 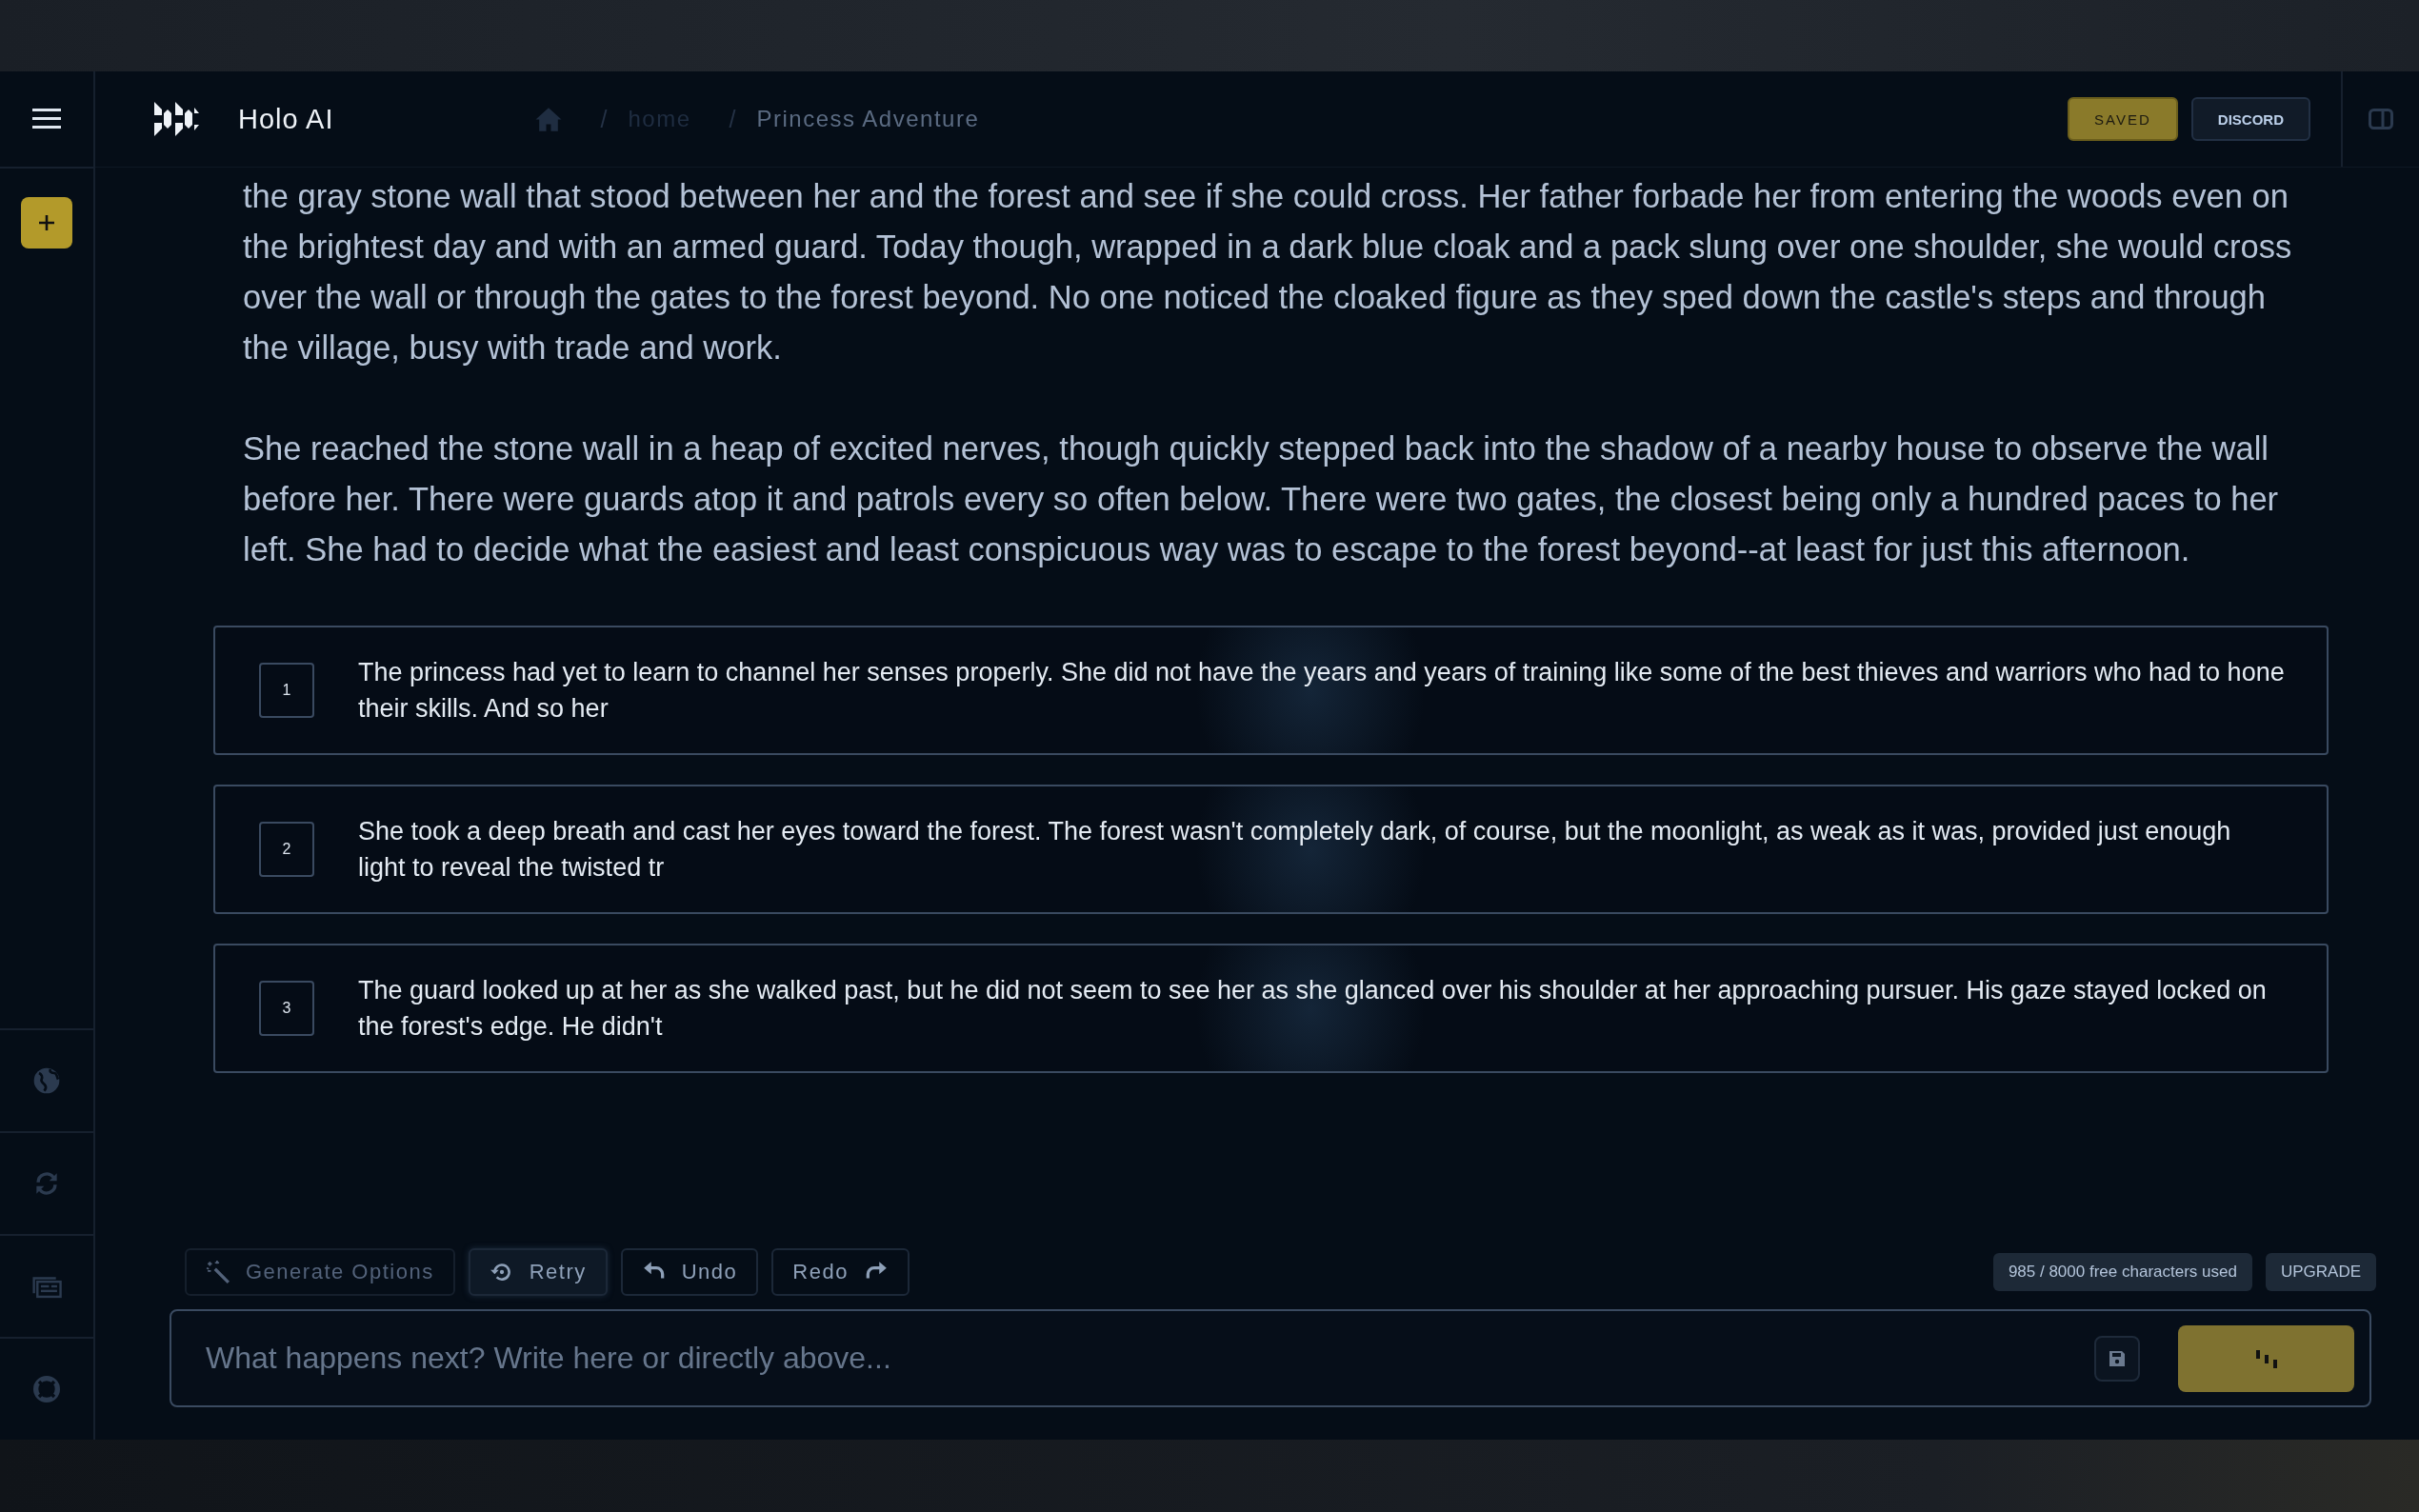 What do you see at coordinates (2123, 119) in the screenshot?
I see `header-button: SAVED` at bounding box center [2123, 119].